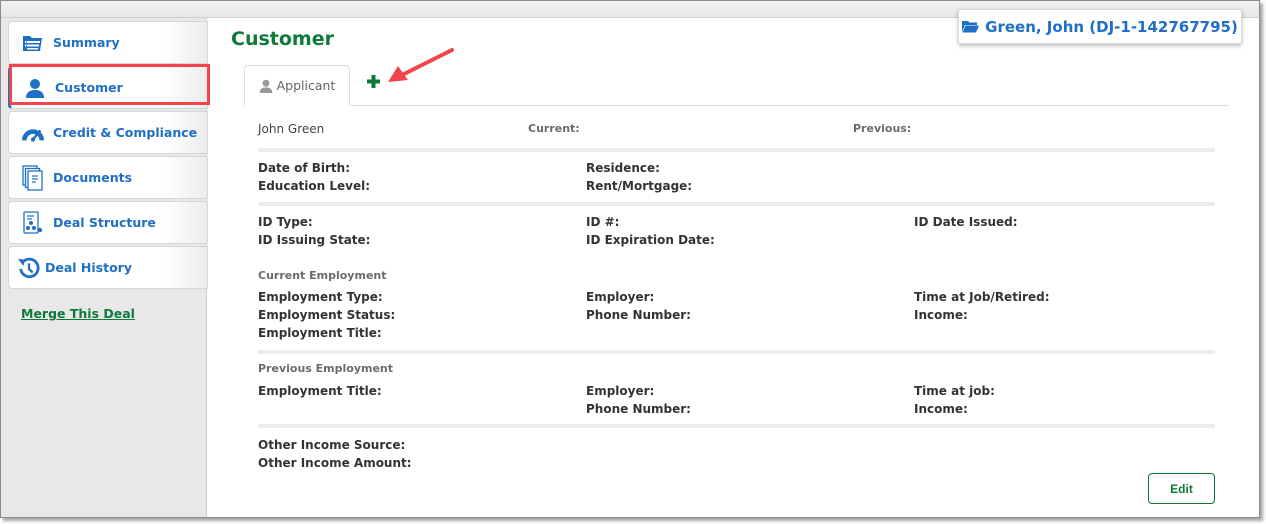 This screenshot has height=524, width=1266. I want to click on phone-number-label: Phone Number:, so click(638, 315).